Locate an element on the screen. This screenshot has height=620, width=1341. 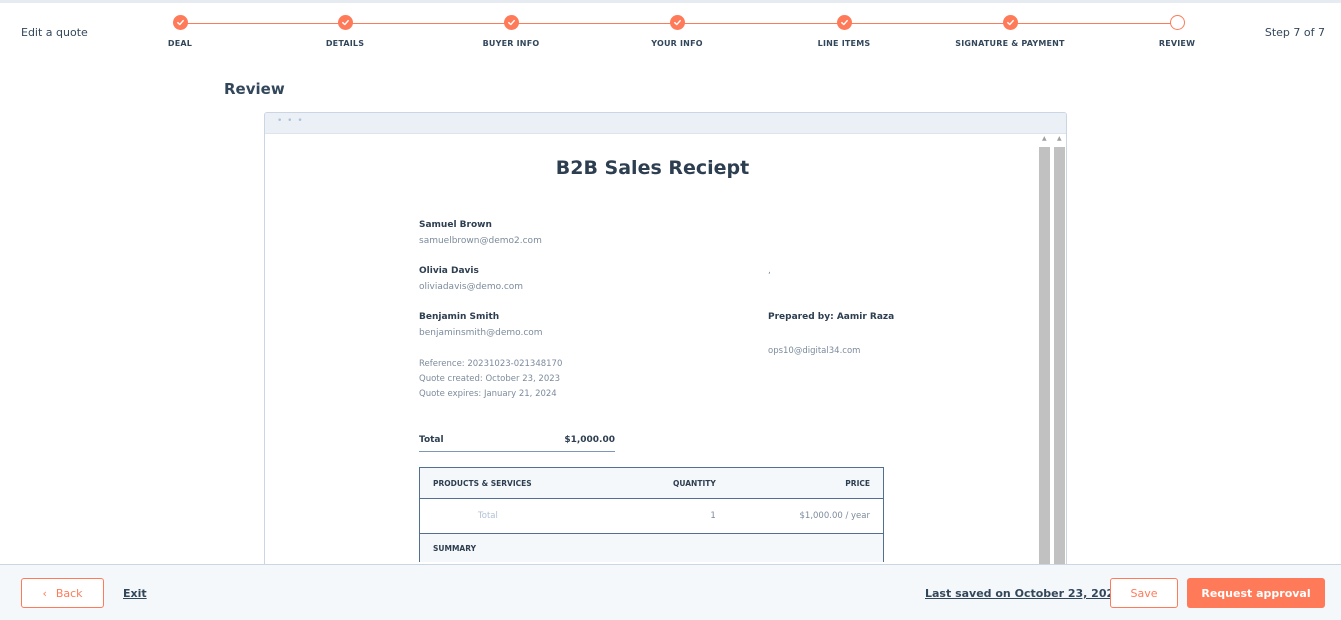
step-deal: DEAL is located at coordinates (180, 31).